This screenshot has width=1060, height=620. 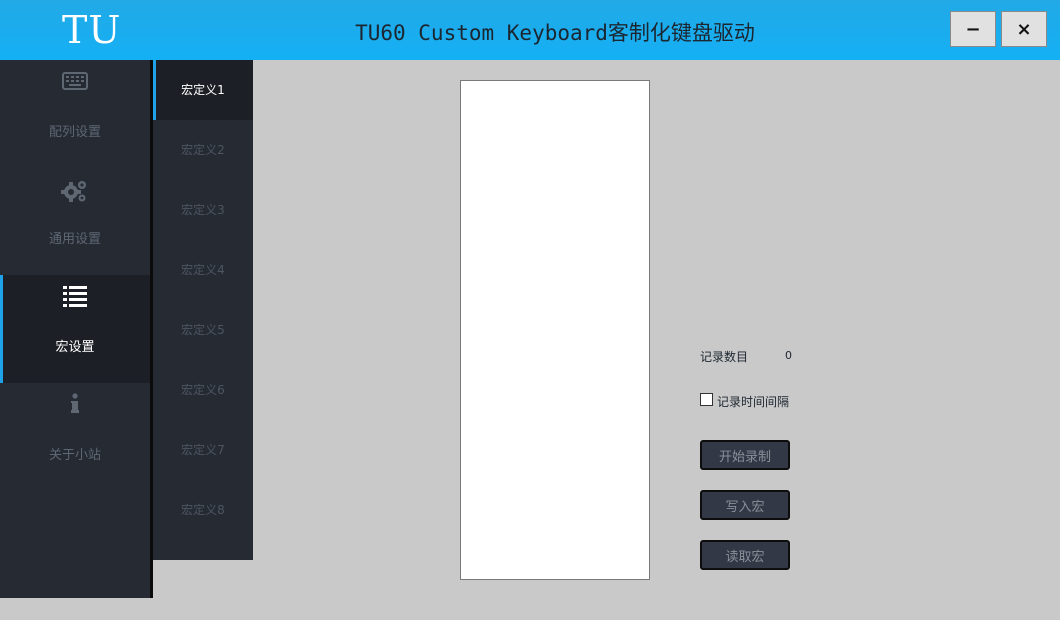 I want to click on sidebar-item-general: 通用设置, so click(x=75, y=222).